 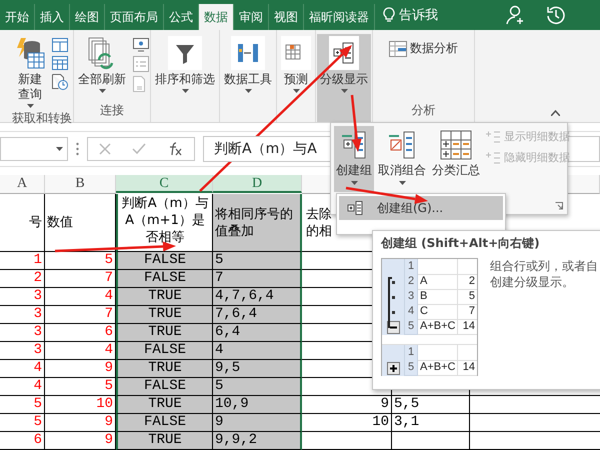 What do you see at coordinates (185, 78) in the screenshot?
I see `sort-filter-button: 排序和筛选` at bounding box center [185, 78].